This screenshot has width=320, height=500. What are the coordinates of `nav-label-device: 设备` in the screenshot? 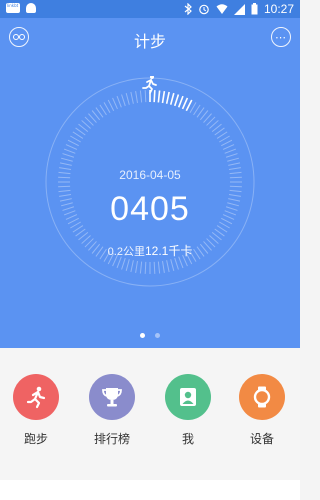 It's located at (261, 439).